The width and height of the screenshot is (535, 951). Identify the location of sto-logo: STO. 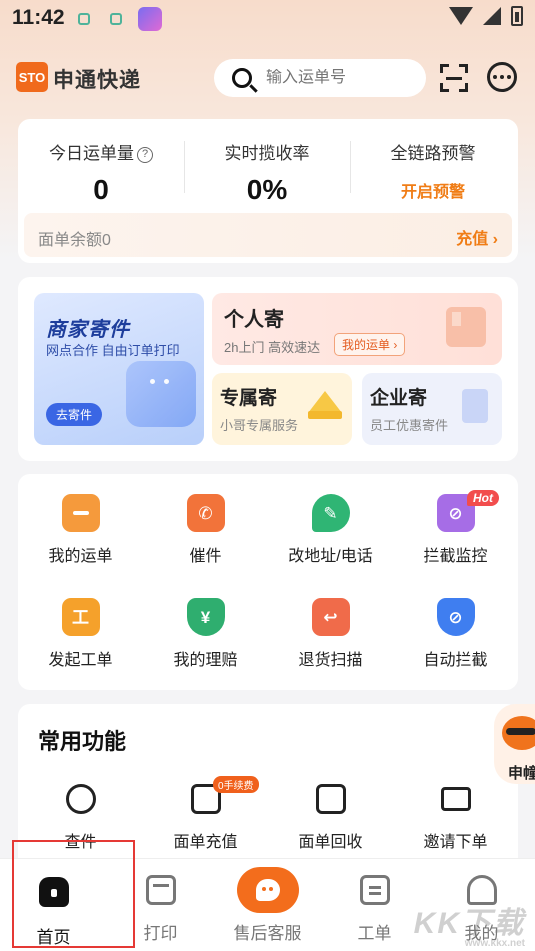
(32, 77).